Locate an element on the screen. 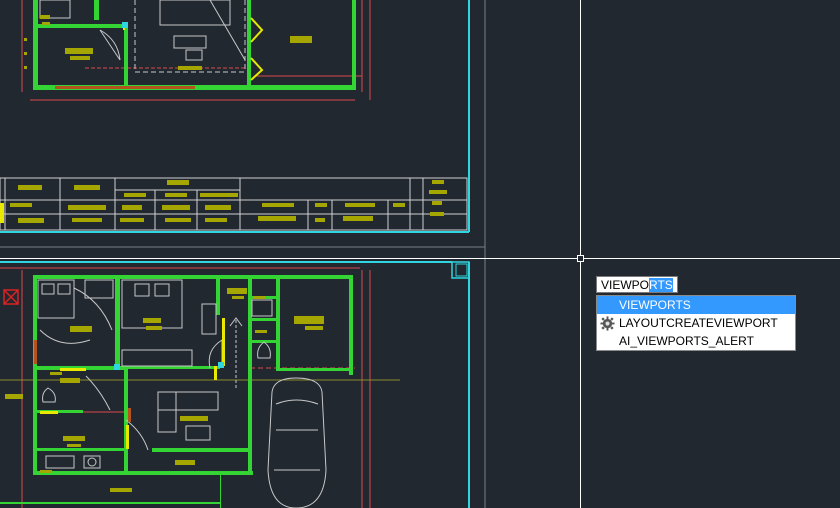  gear-icon is located at coordinates (607, 323).